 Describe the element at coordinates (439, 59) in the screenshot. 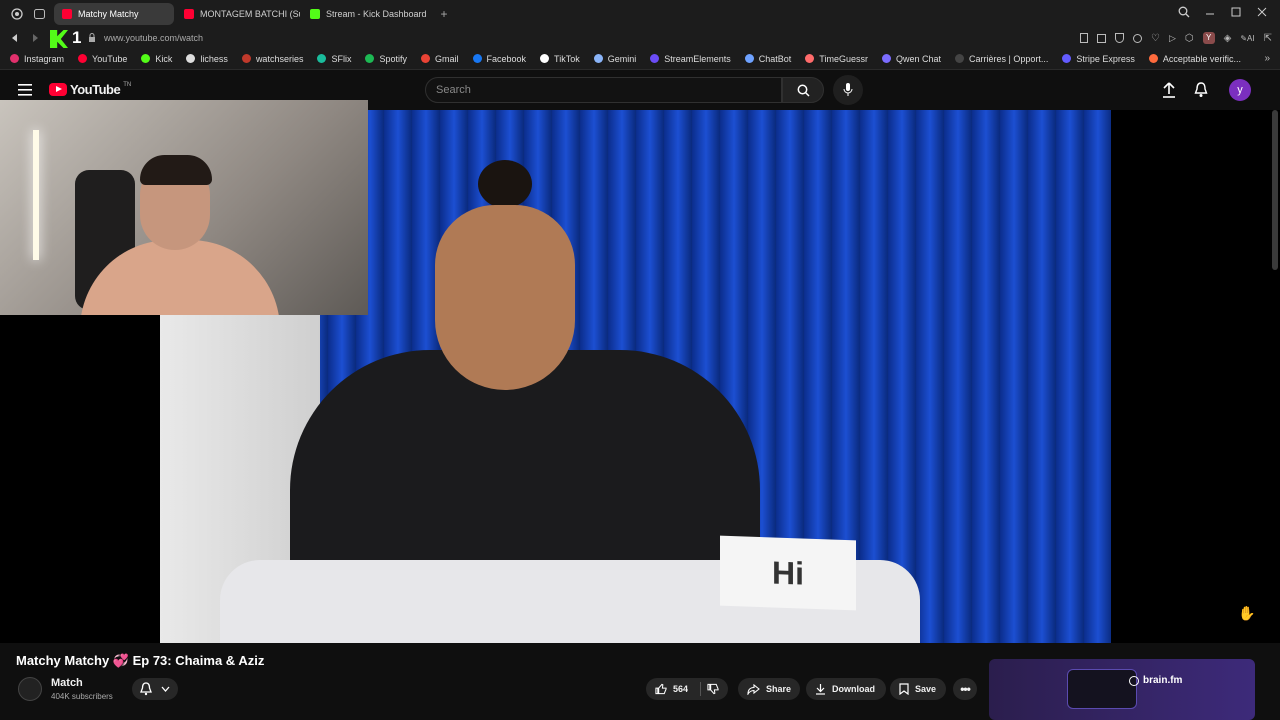

I see `bookmark-item: Gmail` at that location.